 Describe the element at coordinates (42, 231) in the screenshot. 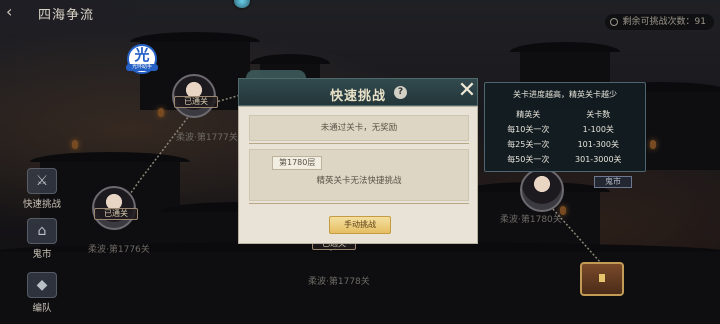

I see `market-icon: ⌂` at that location.